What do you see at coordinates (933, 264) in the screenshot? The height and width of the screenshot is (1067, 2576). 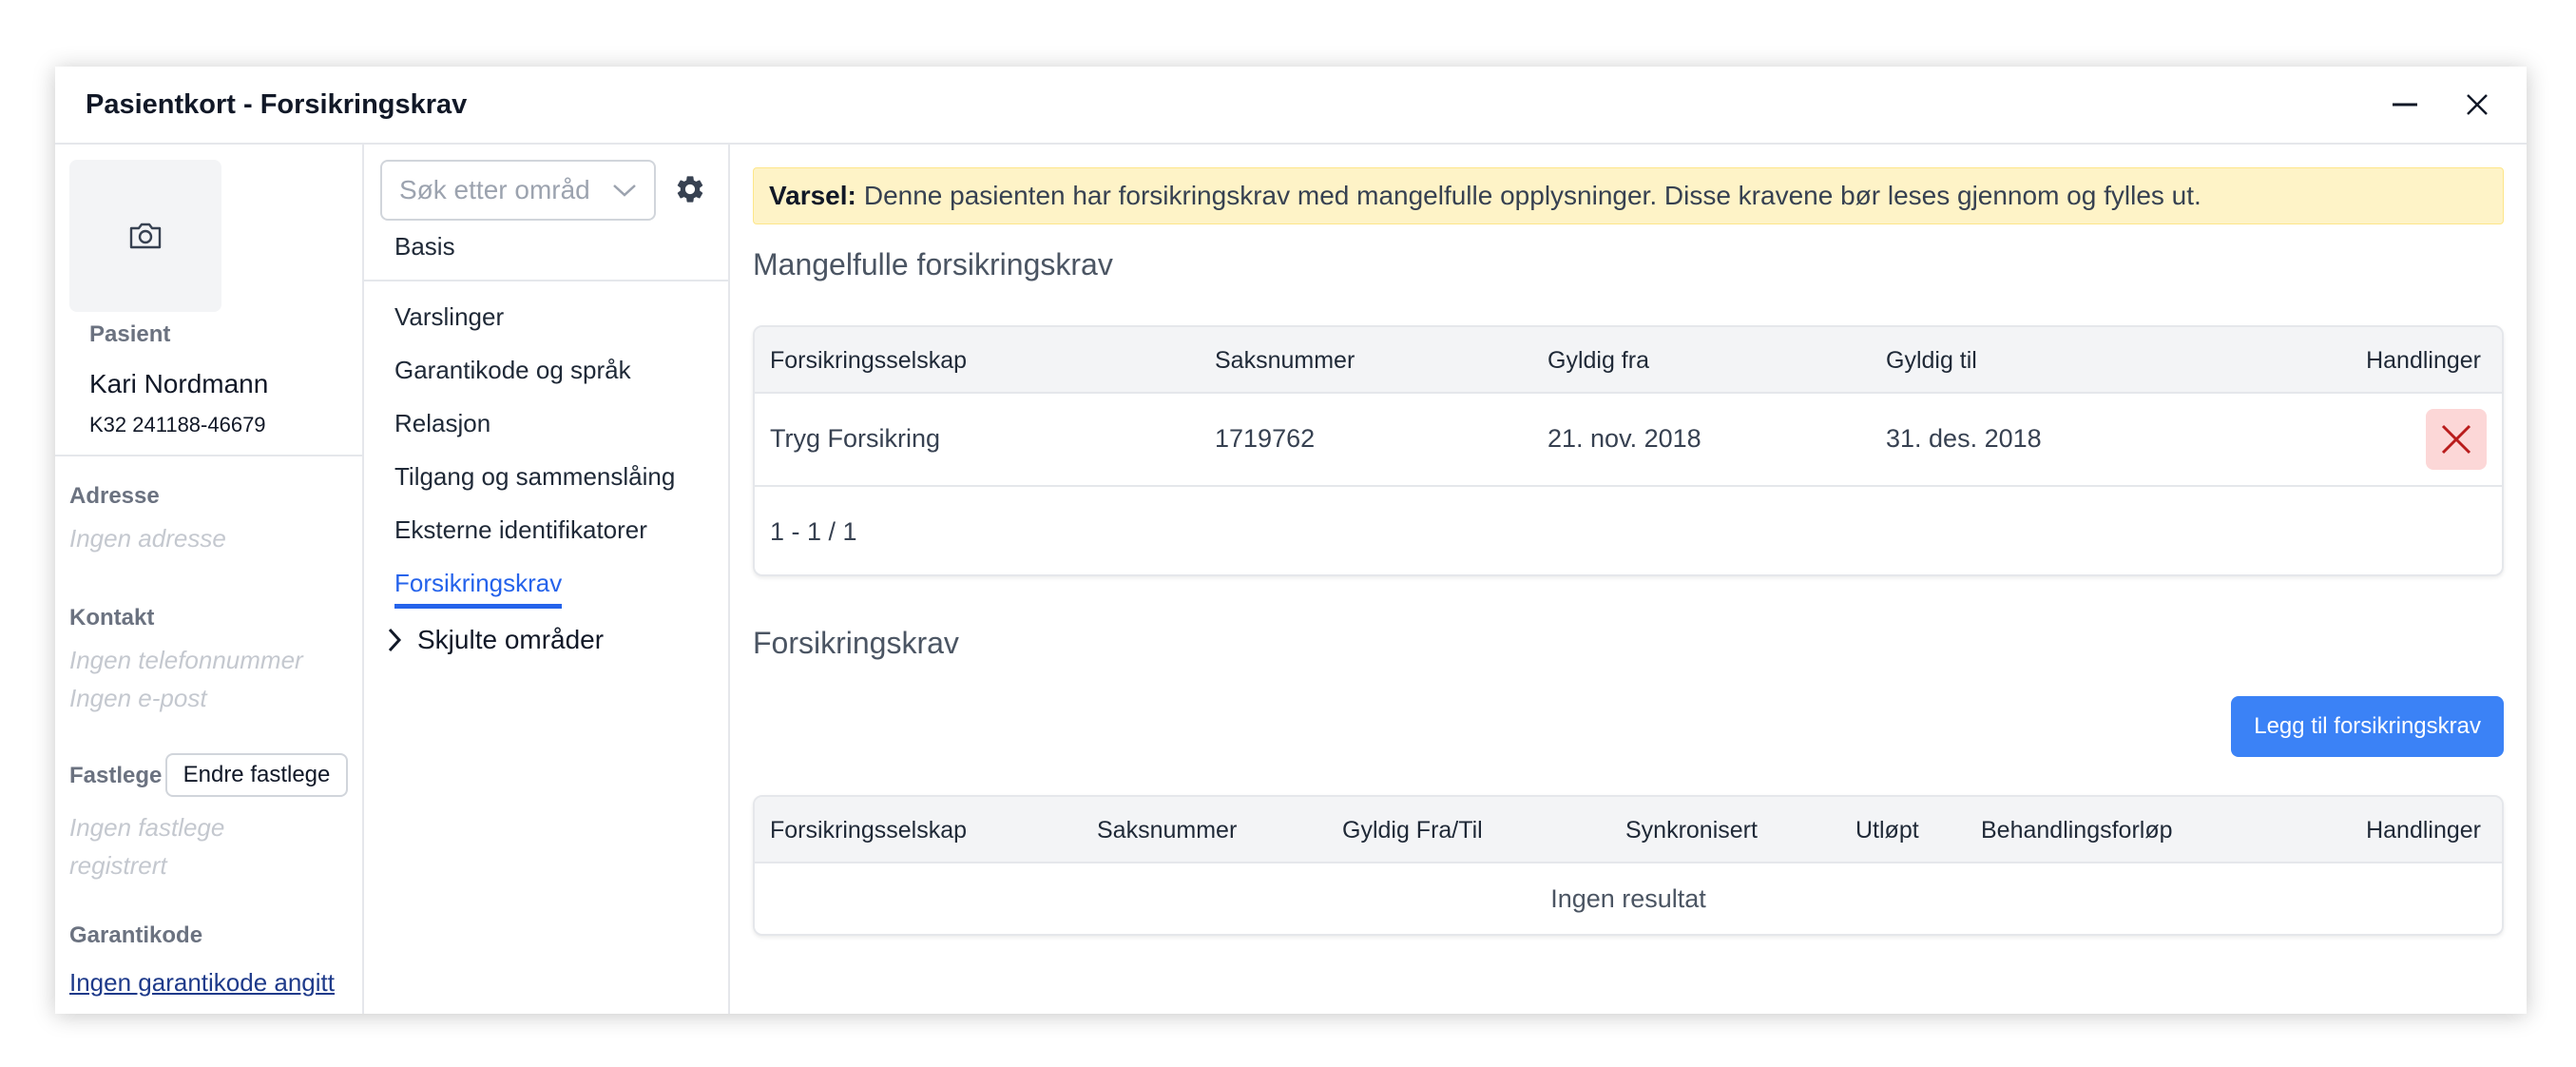 I see `incomplete-claims-title: Mangelfulle forsikringskrav` at bounding box center [933, 264].